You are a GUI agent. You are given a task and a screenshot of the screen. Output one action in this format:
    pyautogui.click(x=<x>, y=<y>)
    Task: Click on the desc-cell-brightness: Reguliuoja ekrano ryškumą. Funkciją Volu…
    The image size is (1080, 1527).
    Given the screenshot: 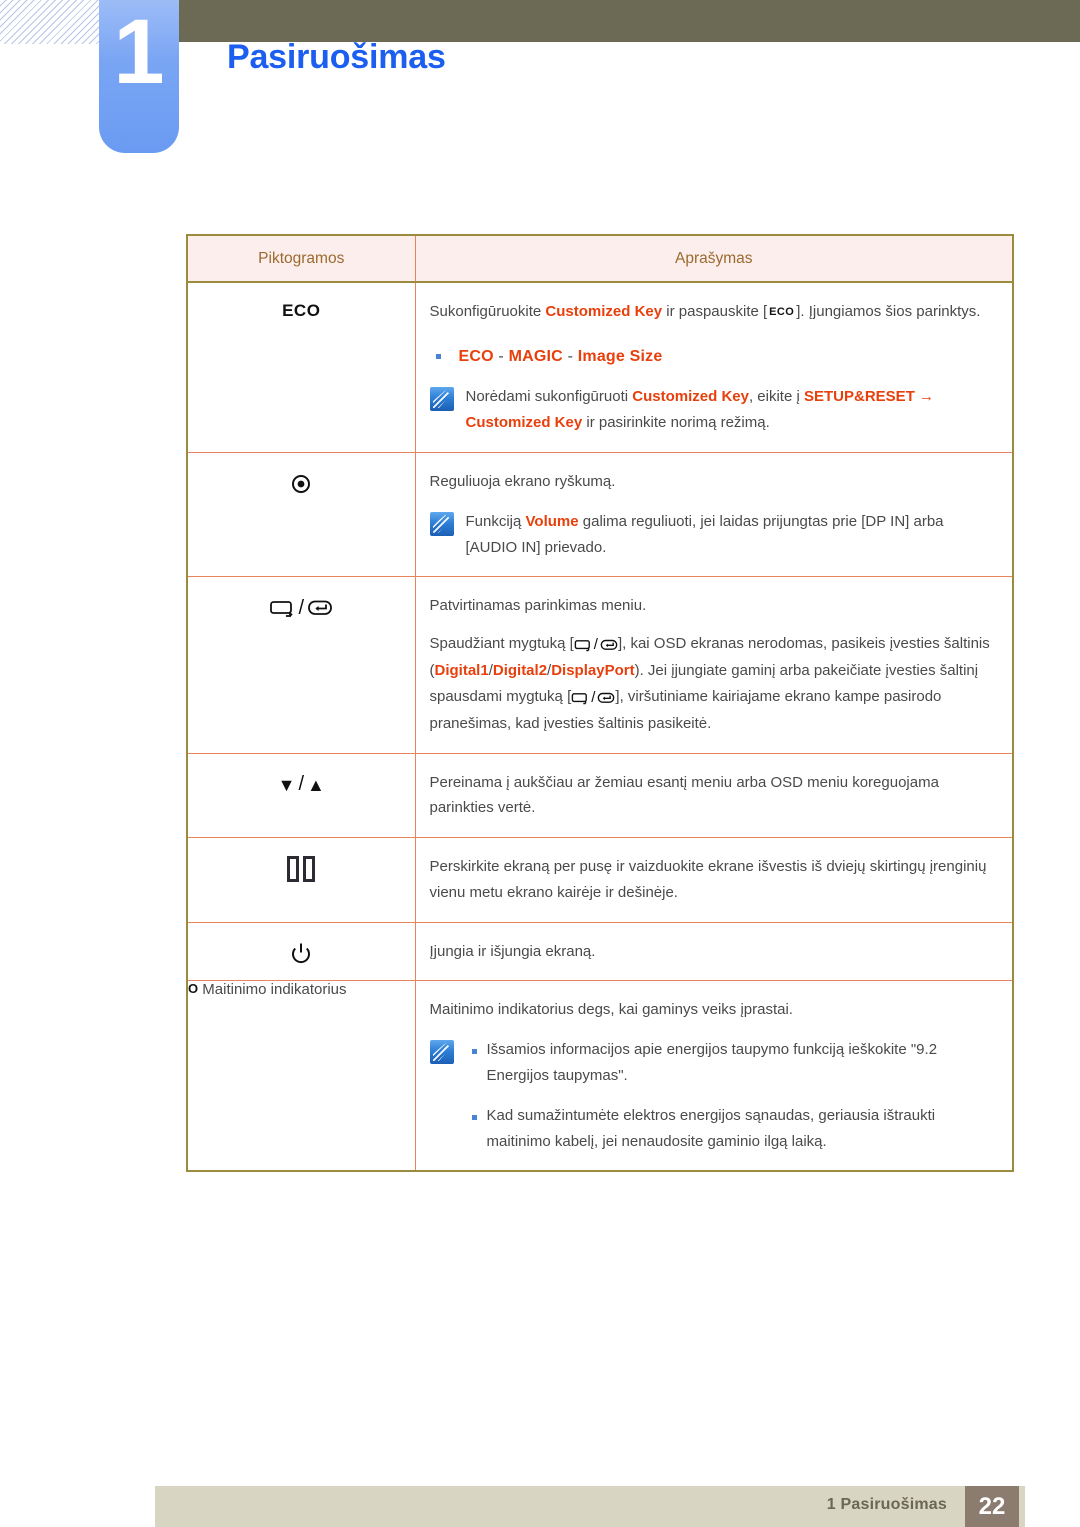 What is the action you would take?
    pyautogui.click(x=714, y=514)
    